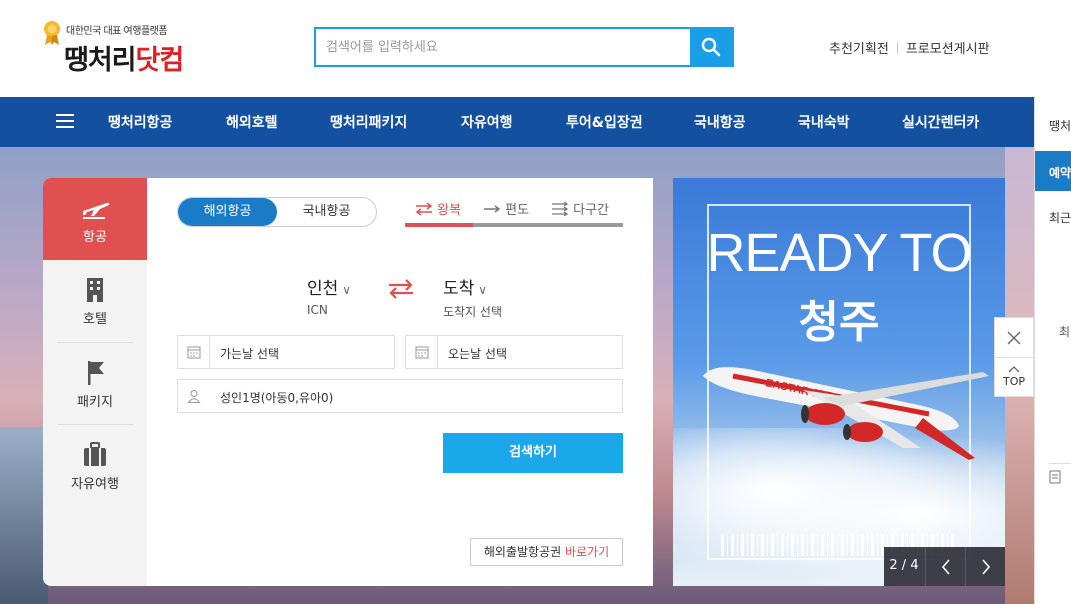 This screenshot has width=1071, height=604. Describe the element at coordinates (52, 33) in the screenshot. I see `medal-icon` at that location.